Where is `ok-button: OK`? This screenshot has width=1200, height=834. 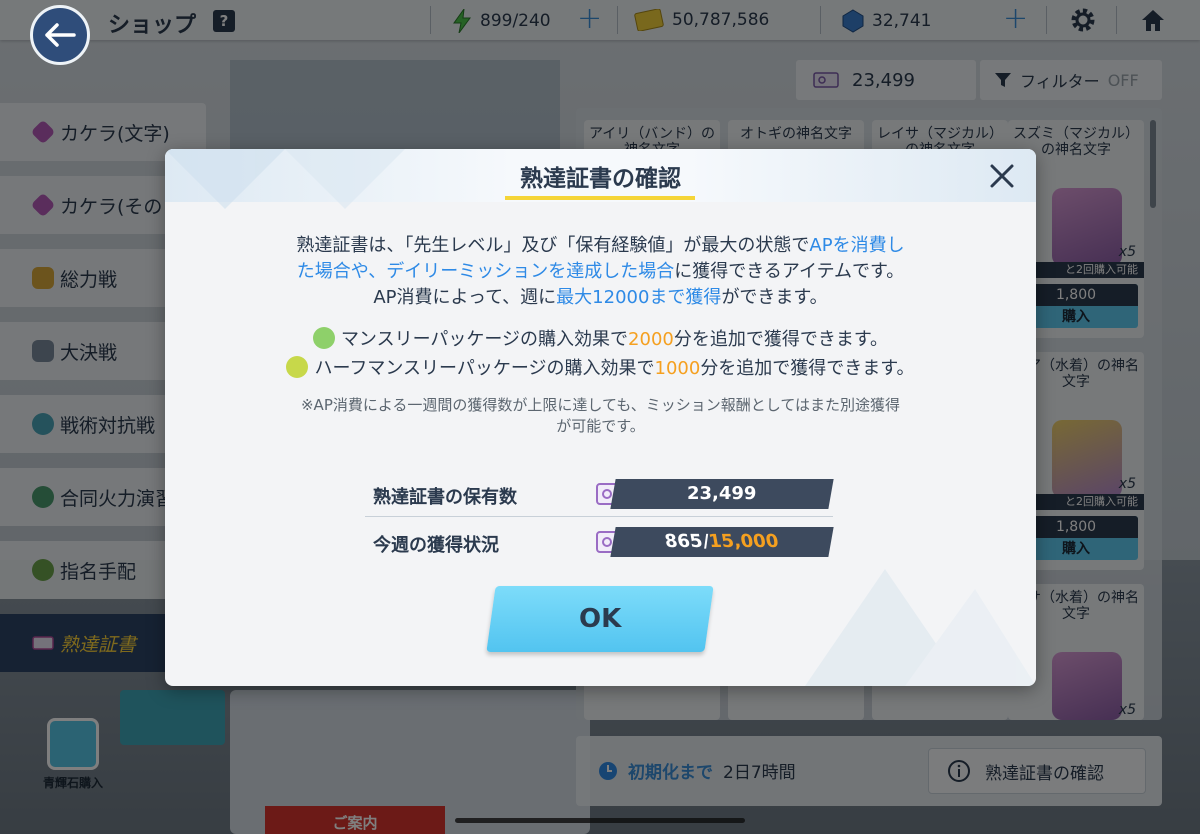
ok-button: OK is located at coordinates (600, 619).